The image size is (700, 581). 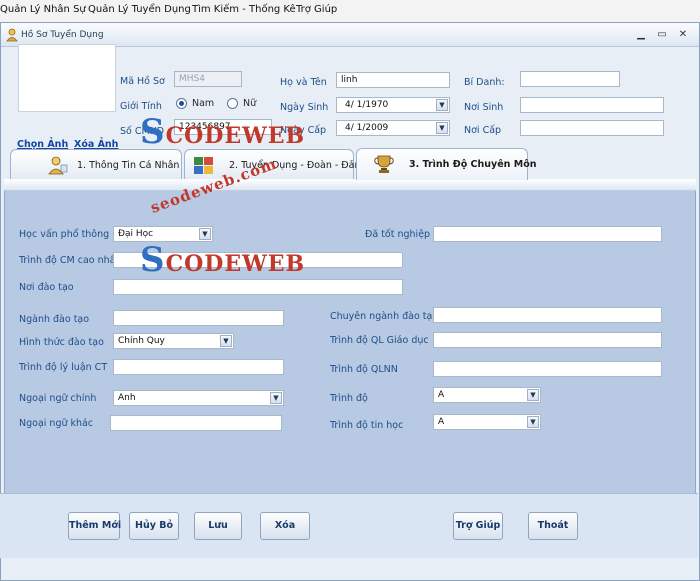 What do you see at coordinates (181, 103) in the screenshot?
I see `gender-nam-radio` at bounding box center [181, 103].